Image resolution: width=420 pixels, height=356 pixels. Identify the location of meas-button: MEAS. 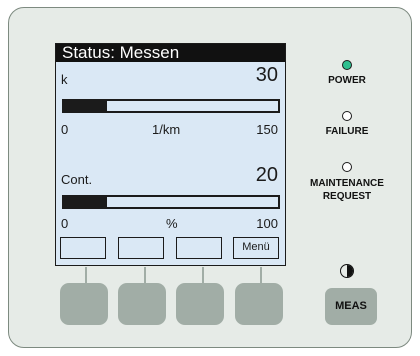
(351, 306).